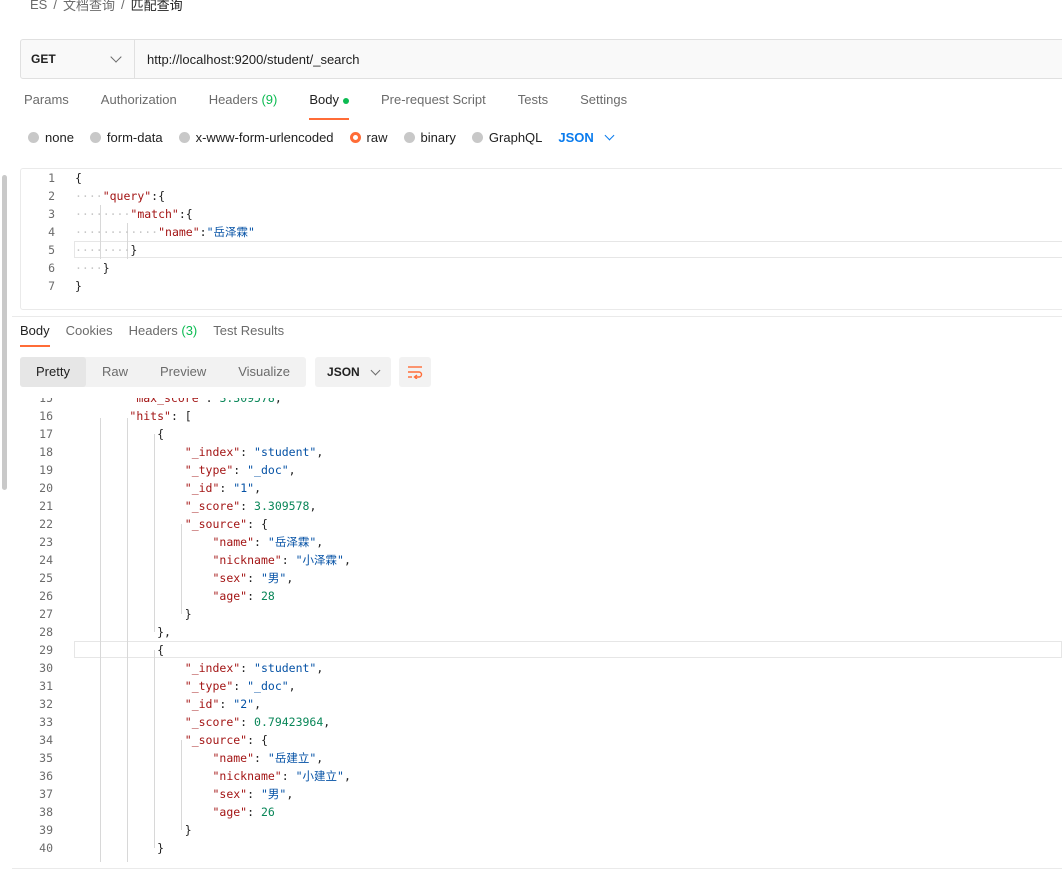 The image size is (1062, 878). What do you see at coordinates (4, 332) in the screenshot?
I see `scrollbar` at bounding box center [4, 332].